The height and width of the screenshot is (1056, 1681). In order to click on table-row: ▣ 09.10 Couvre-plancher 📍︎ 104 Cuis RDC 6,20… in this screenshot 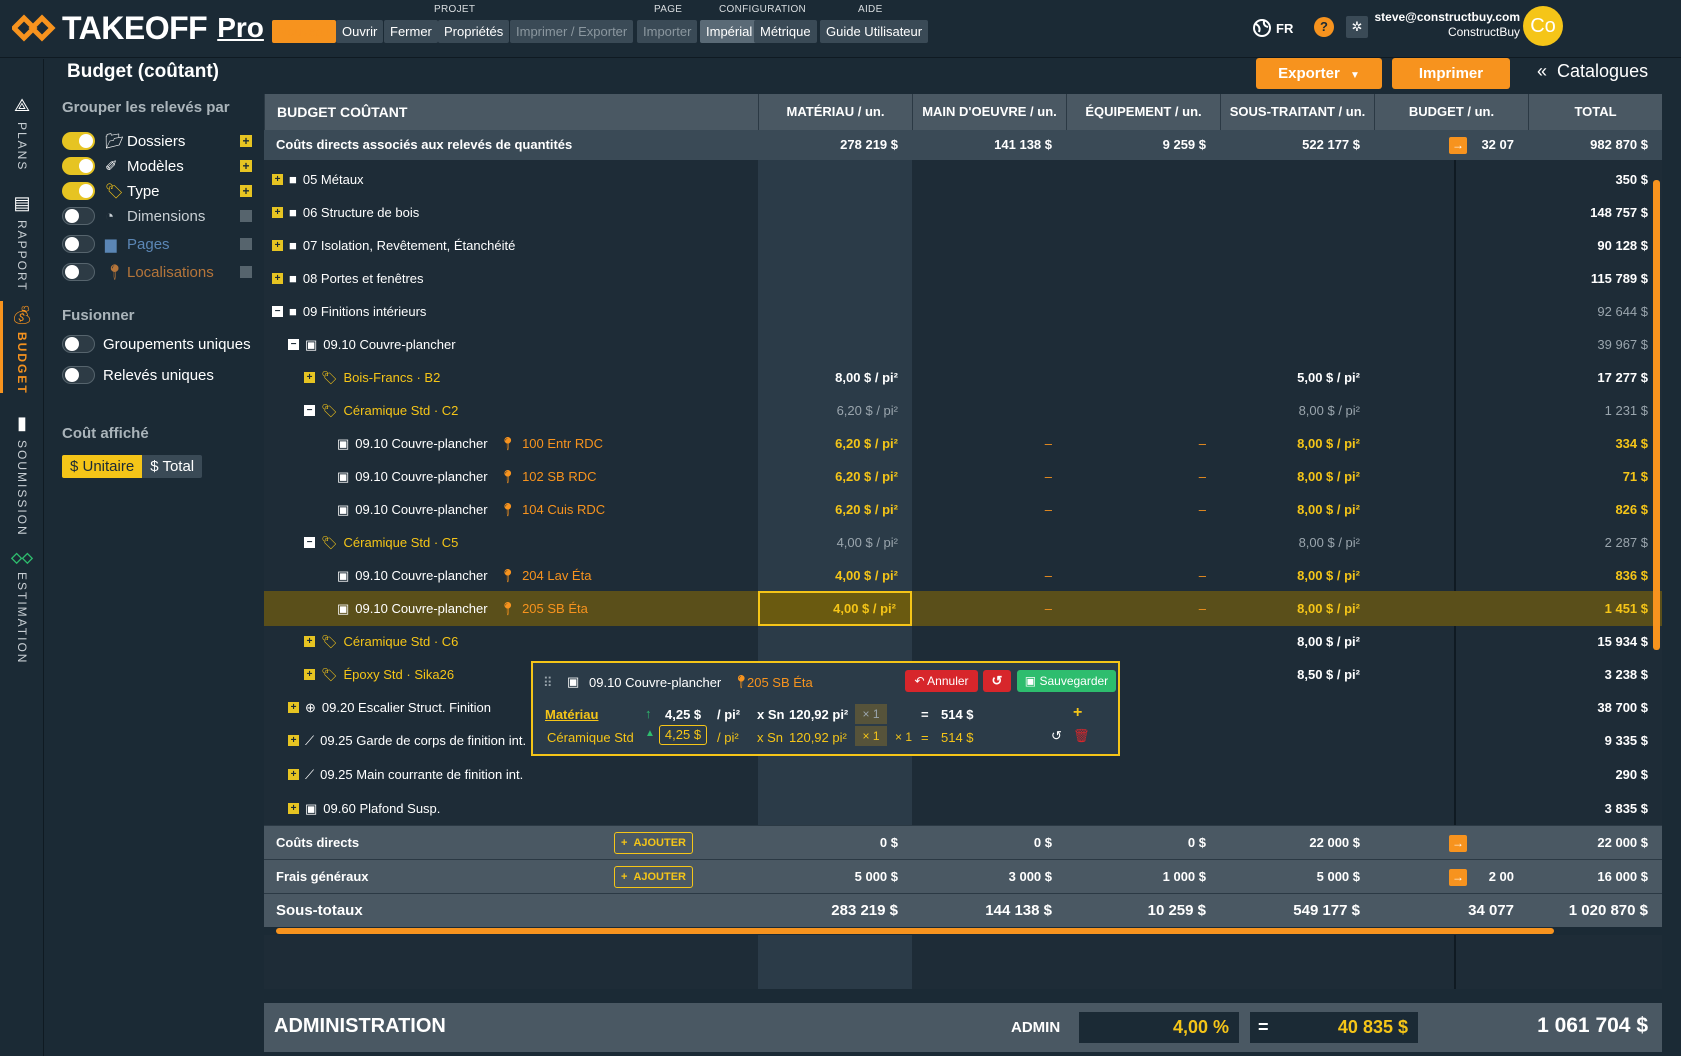, I will do `click(963, 509)`.